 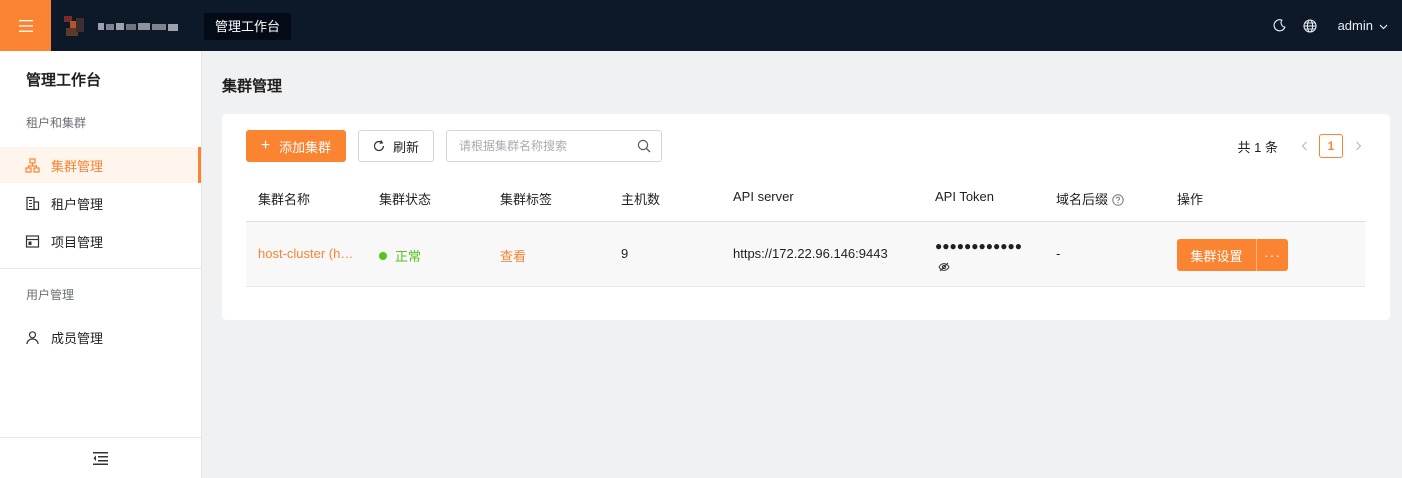 What do you see at coordinates (810, 253) in the screenshot?
I see `api-server-url: https://172.22.96.146:9443` at bounding box center [810, 253].